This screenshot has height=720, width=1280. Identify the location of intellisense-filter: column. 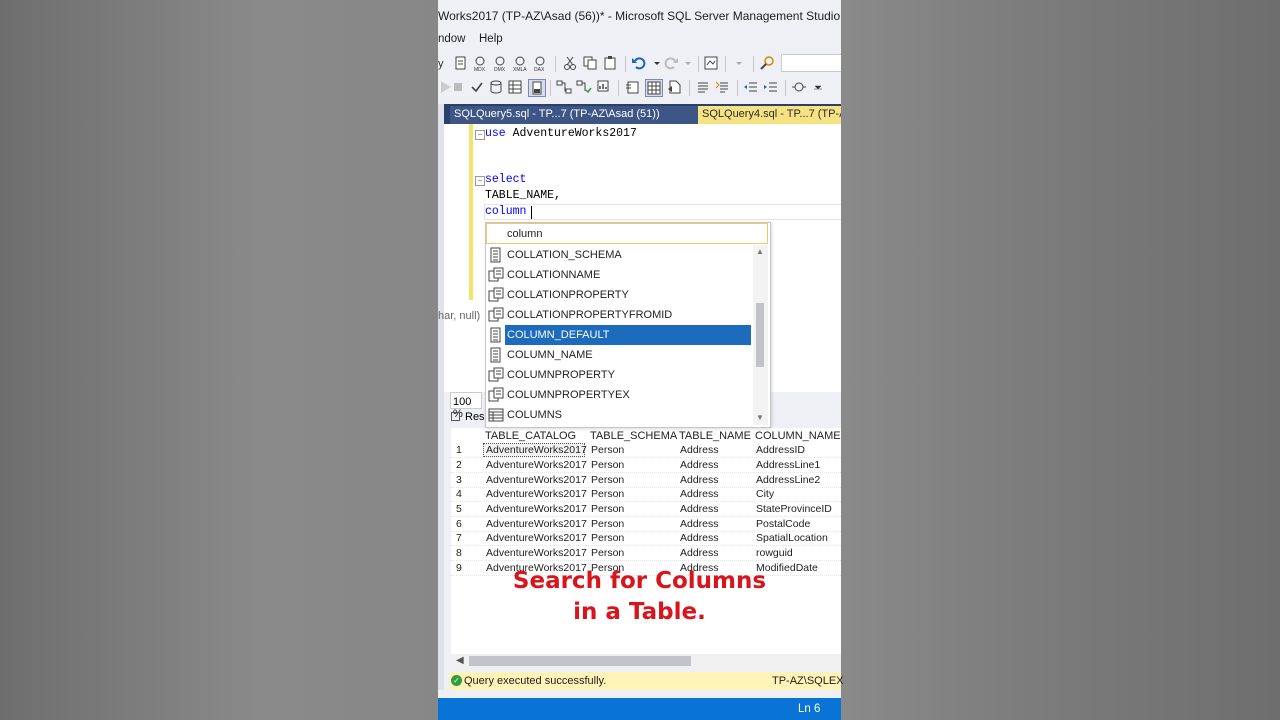
(627, 233).